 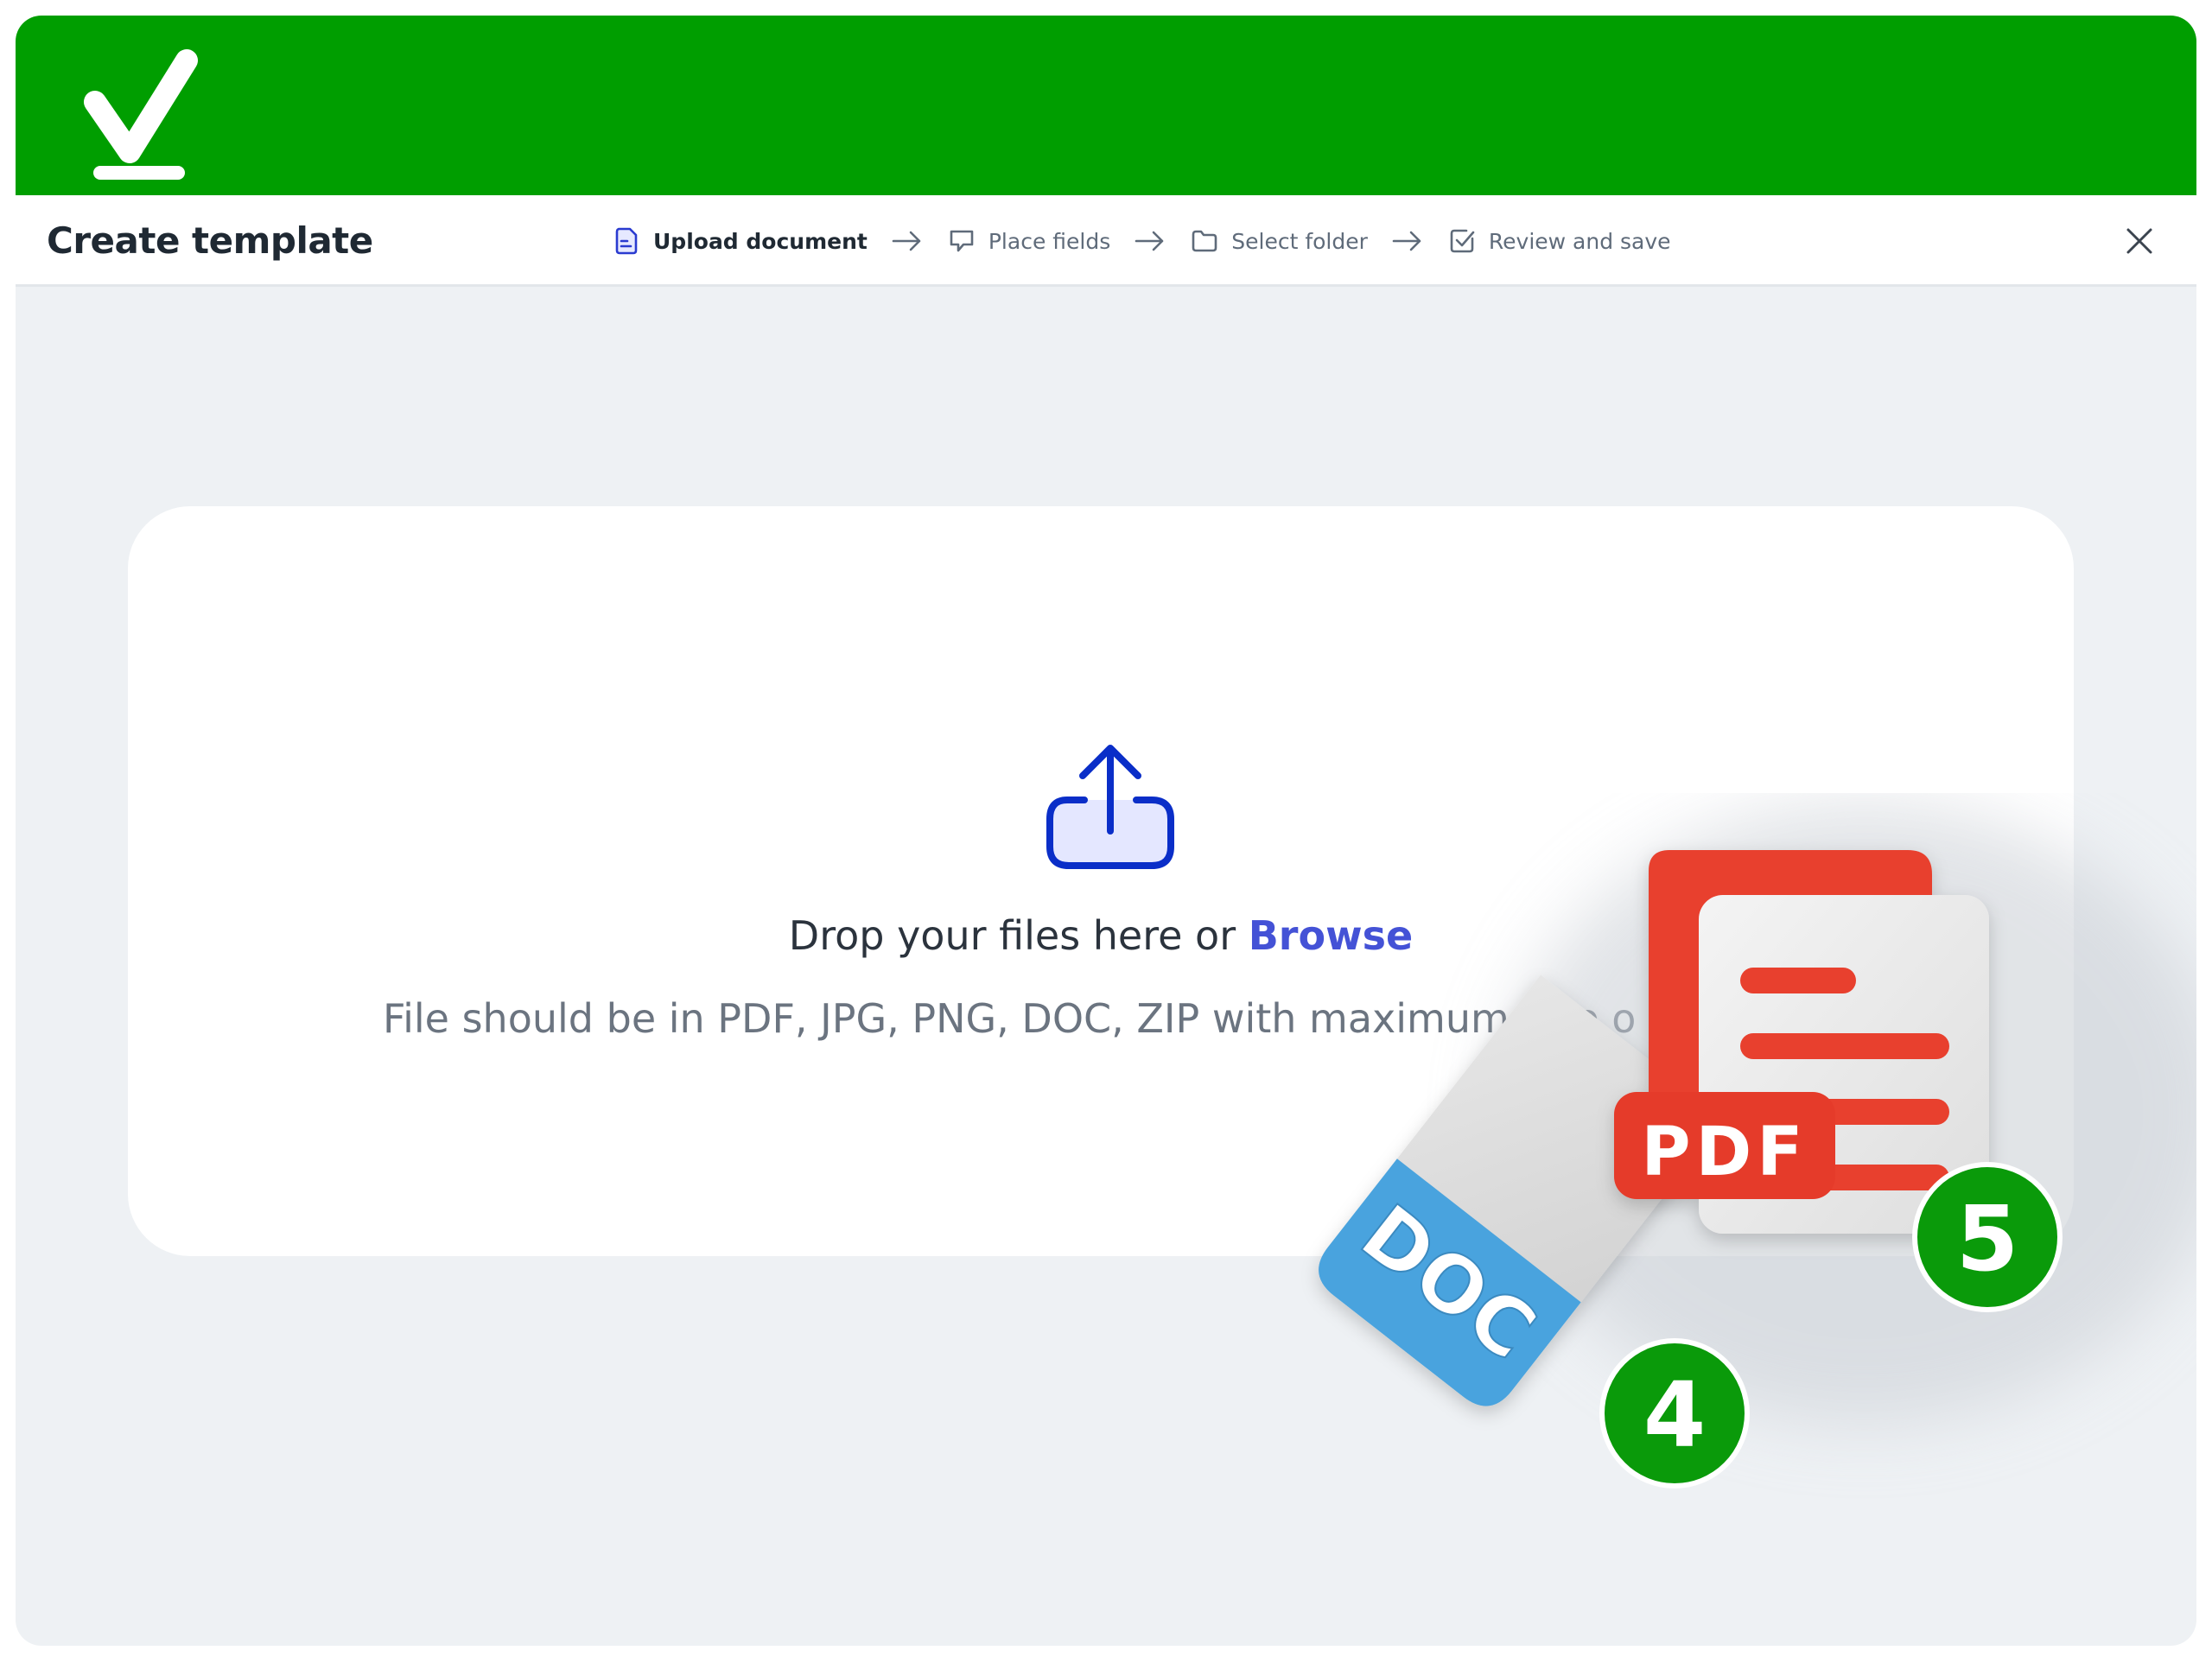 I want to click on doc-count: 4, so click(x=1674, y=1415).